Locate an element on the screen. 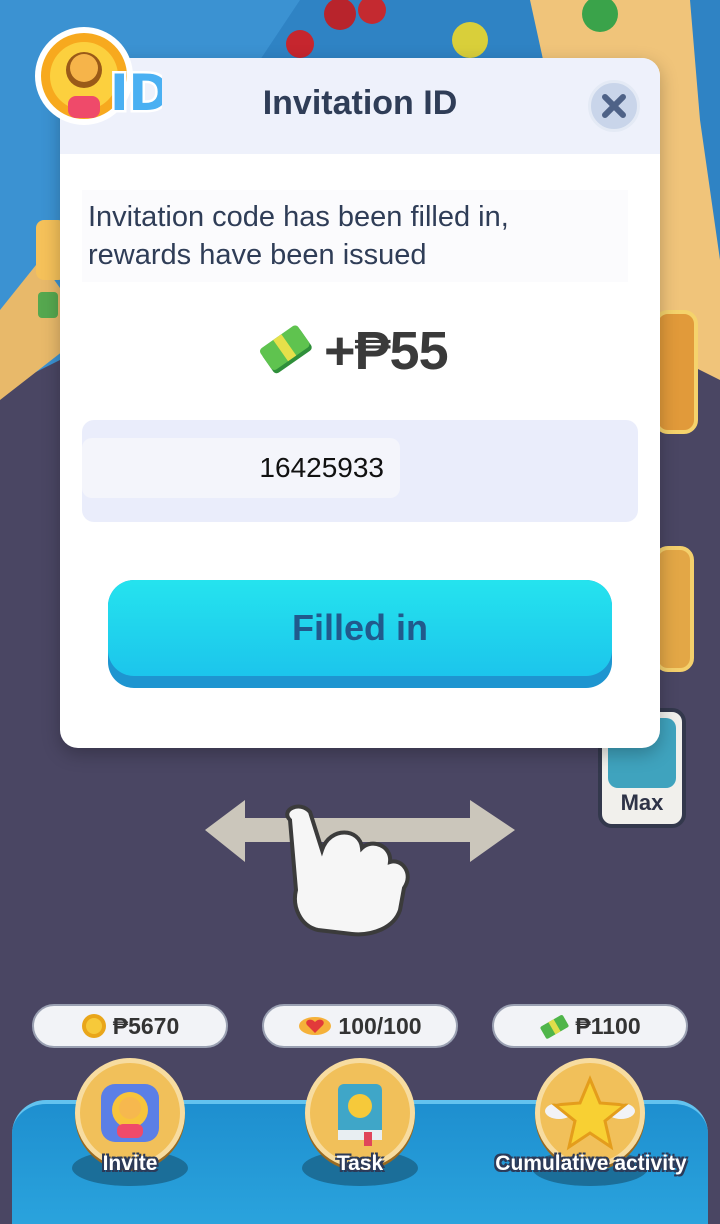  filled-in-button-face: Filled in is located at coordinates (360, 628).